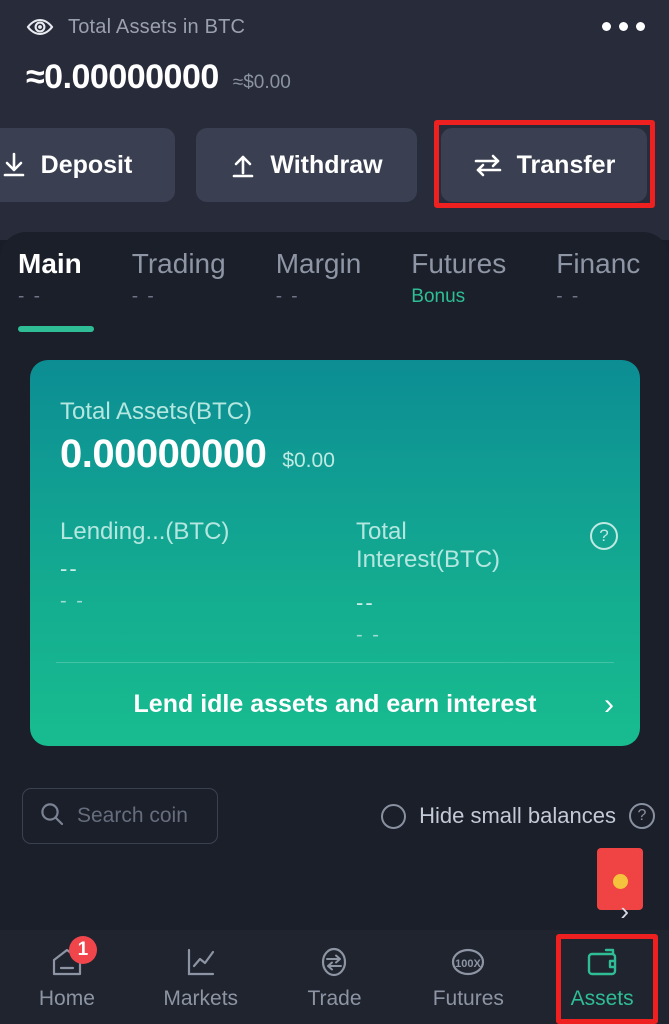 This screenshot has width=669, height=1024. What do you see at coordinates (459, 263) in the screenshot?
I see `tab-futures-label: Futures` at bounding box center [459, 263].